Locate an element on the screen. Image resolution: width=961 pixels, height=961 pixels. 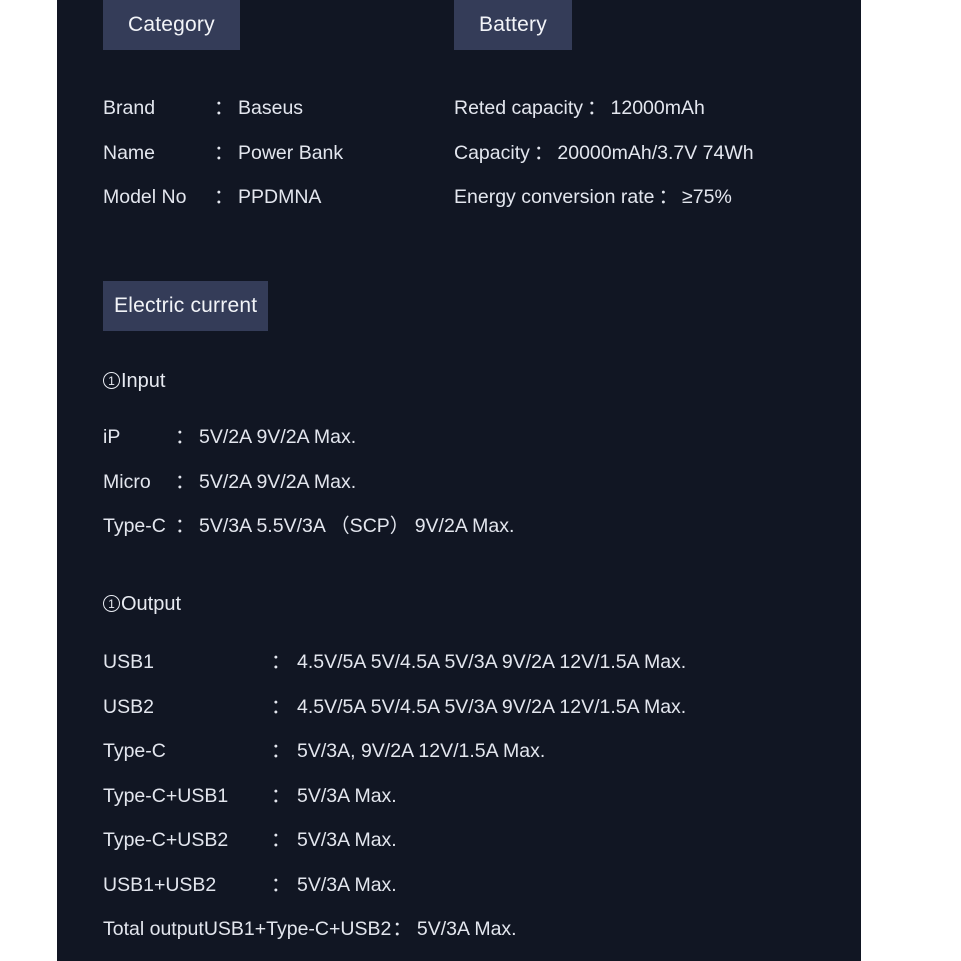
row-label: USB1+USB2 is located at coordinates (160, 884).